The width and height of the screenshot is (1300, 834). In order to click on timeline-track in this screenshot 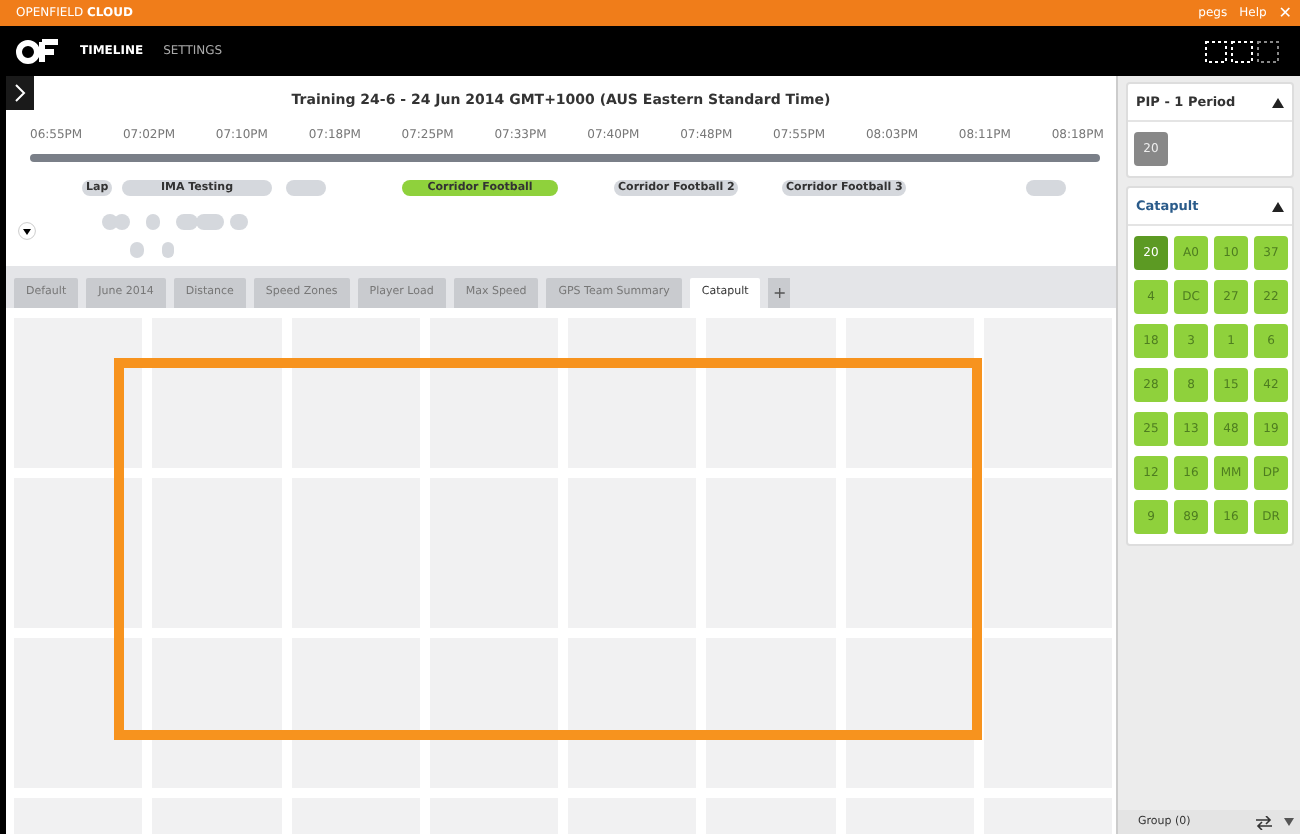, I will do `click(565, 158)`.